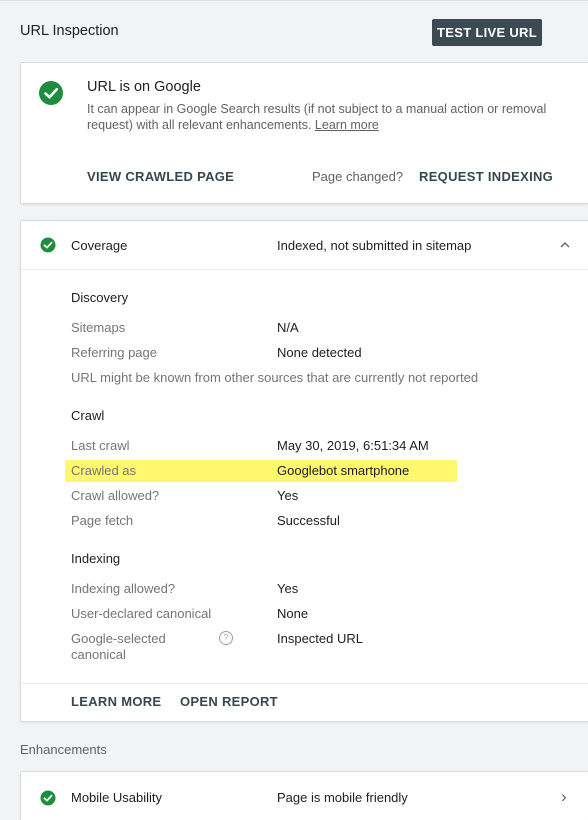  What do you see at coordinates (116, 701) in the screenshot?
I see `learn-more-button: LEARN MORE` at bounding box center [116, 701].